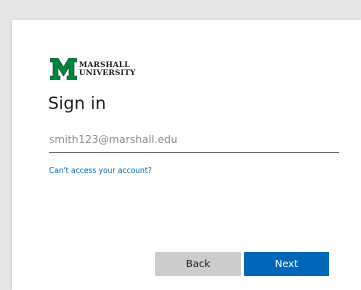 This screenshot has width=361, height=290. What do you see at coordinates (194, 140) in the screenshot?
I see `email-field` at bounding box center [194, 140].